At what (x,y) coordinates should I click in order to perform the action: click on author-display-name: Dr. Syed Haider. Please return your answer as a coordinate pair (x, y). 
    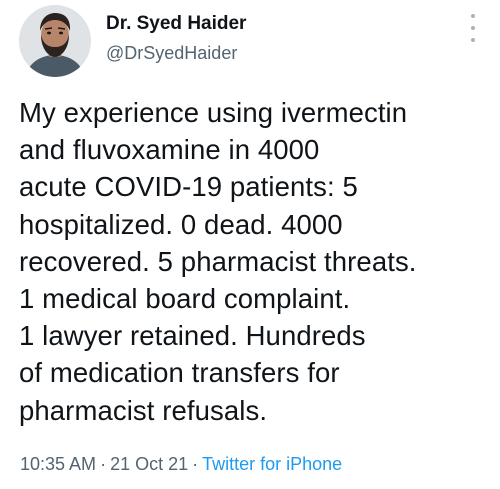
    Looking at the image, I should click on (176, 24).